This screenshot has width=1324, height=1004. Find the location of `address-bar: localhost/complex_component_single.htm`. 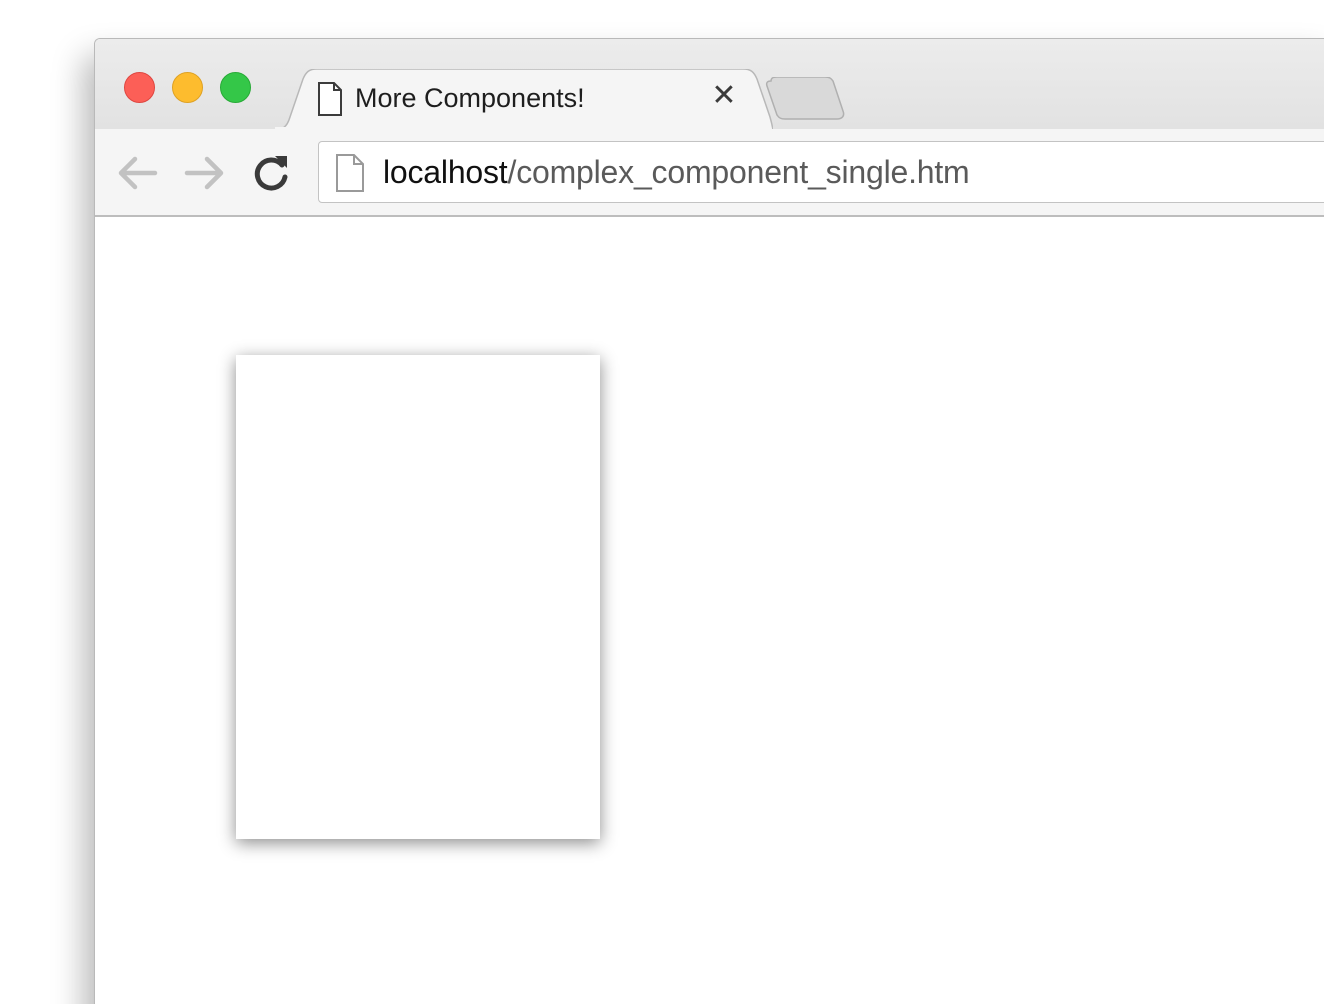

address-bar: localhost/complex_component_single.htm is located at coordinates (821, 172).